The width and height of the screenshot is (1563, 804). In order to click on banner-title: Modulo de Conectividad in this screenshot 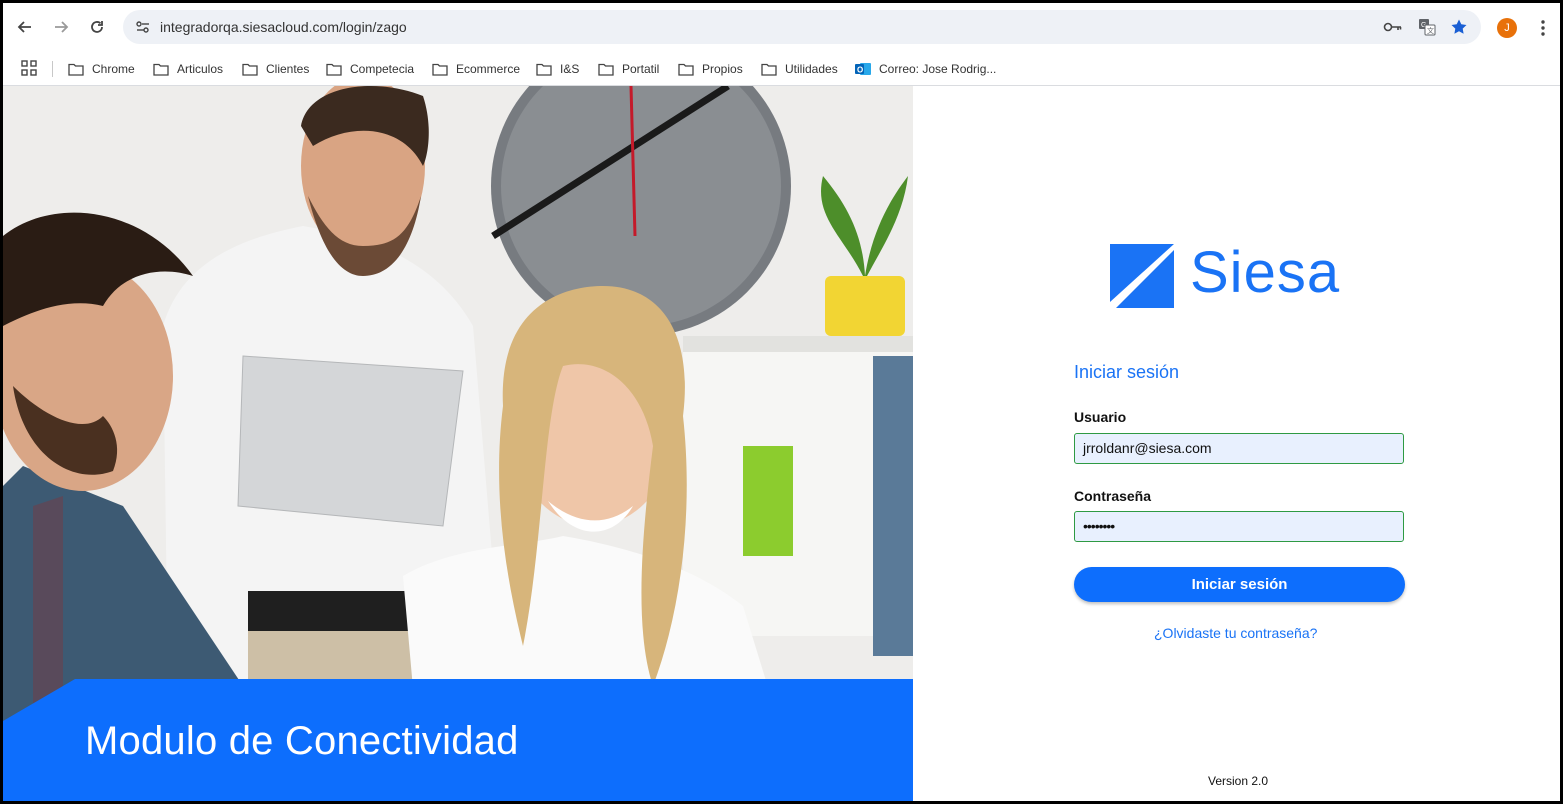, I will do `click(302, 741)`.